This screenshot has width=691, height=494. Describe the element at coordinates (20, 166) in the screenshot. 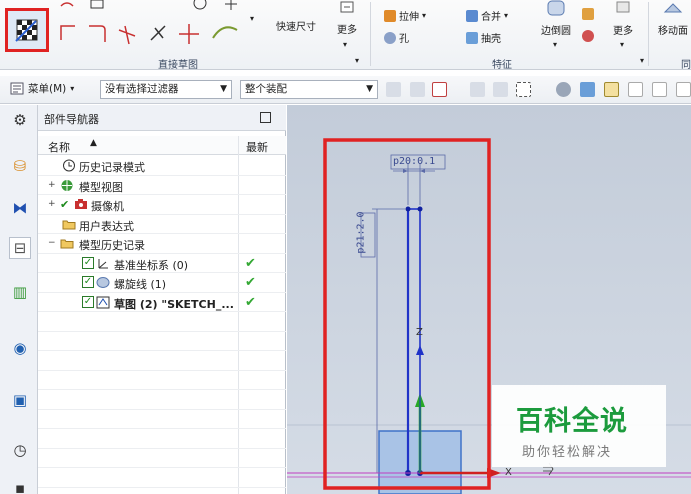

I see `assembly-navigator-icon: ⛁` at that location.